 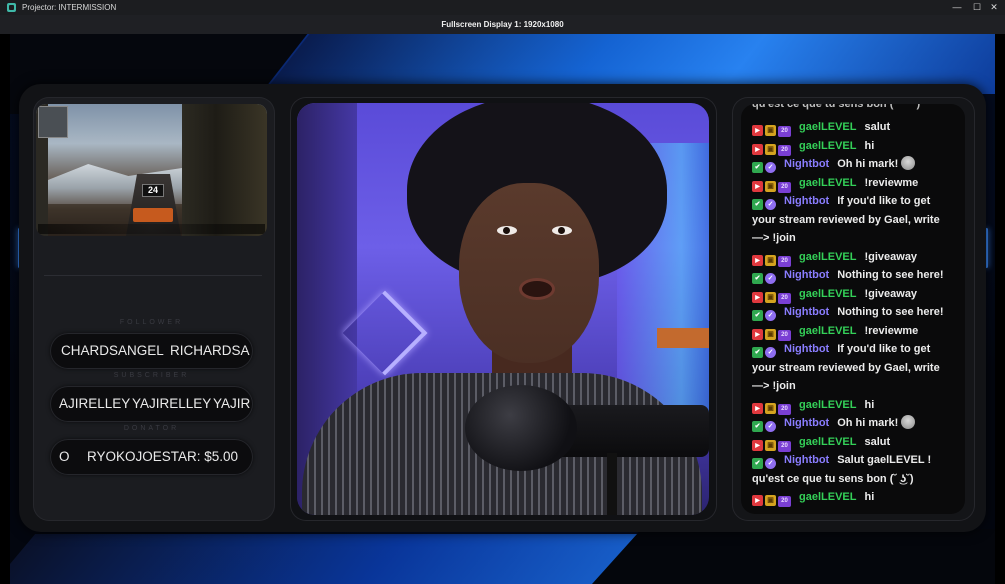 I want to click on game-scenery, so click(x=224, y=170).